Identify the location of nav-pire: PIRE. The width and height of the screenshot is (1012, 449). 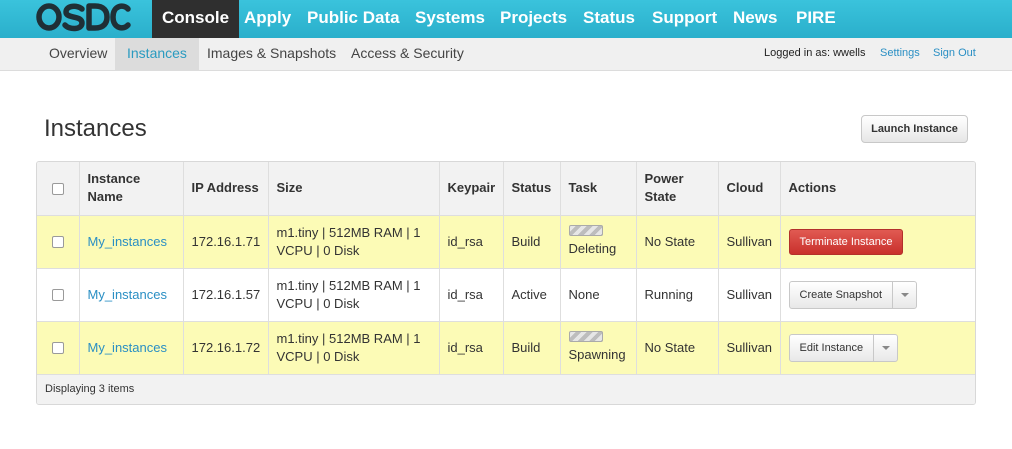
(816, 19).